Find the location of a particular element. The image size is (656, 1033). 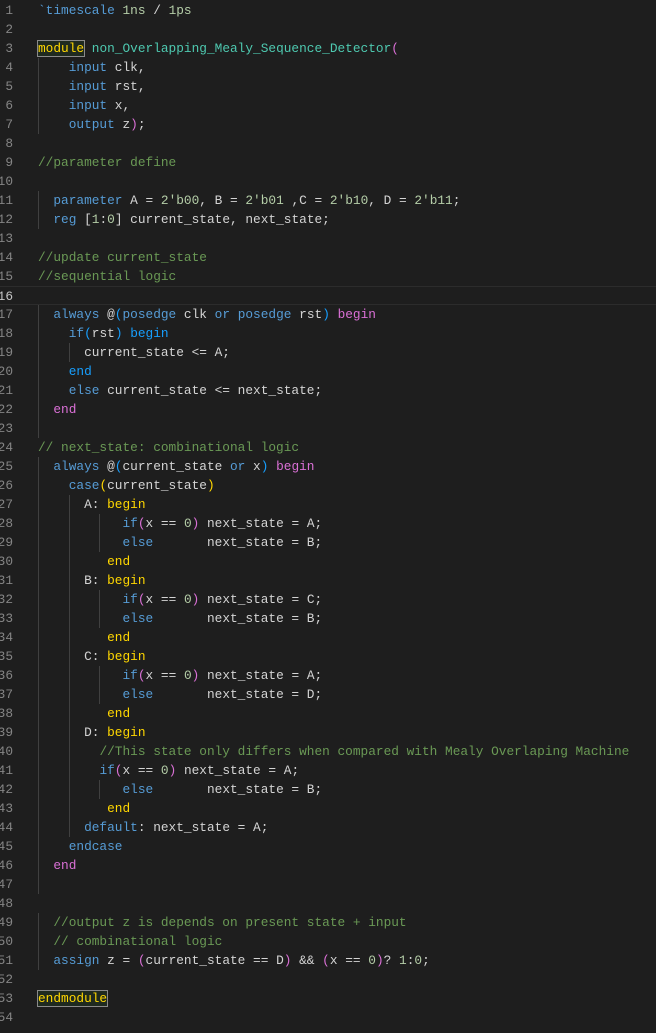

text-token: ] current_state, next_state; is located at coordinates (222, 219).